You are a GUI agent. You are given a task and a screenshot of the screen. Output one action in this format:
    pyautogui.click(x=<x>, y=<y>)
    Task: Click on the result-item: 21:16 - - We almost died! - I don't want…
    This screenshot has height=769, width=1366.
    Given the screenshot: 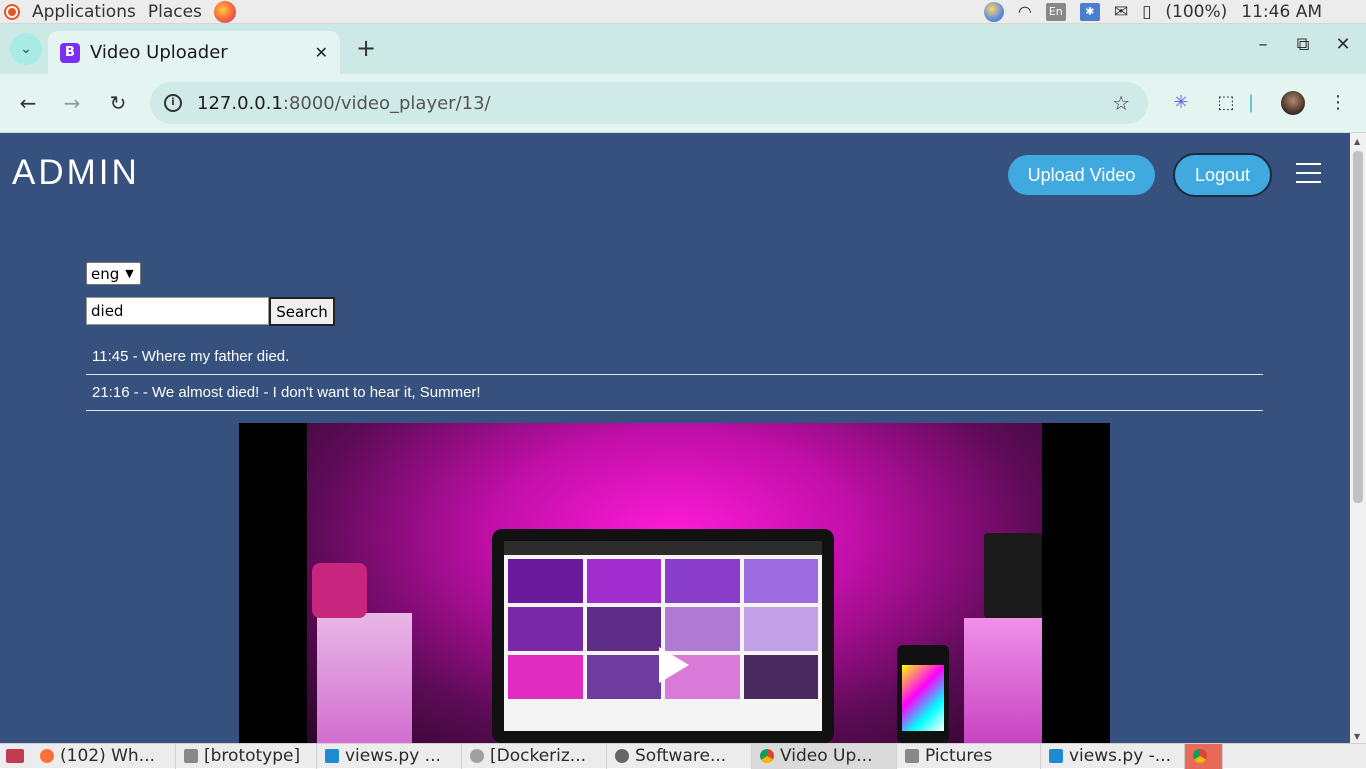 What is the action you would take?
    pyautogui.click(x=674, y=393)
    